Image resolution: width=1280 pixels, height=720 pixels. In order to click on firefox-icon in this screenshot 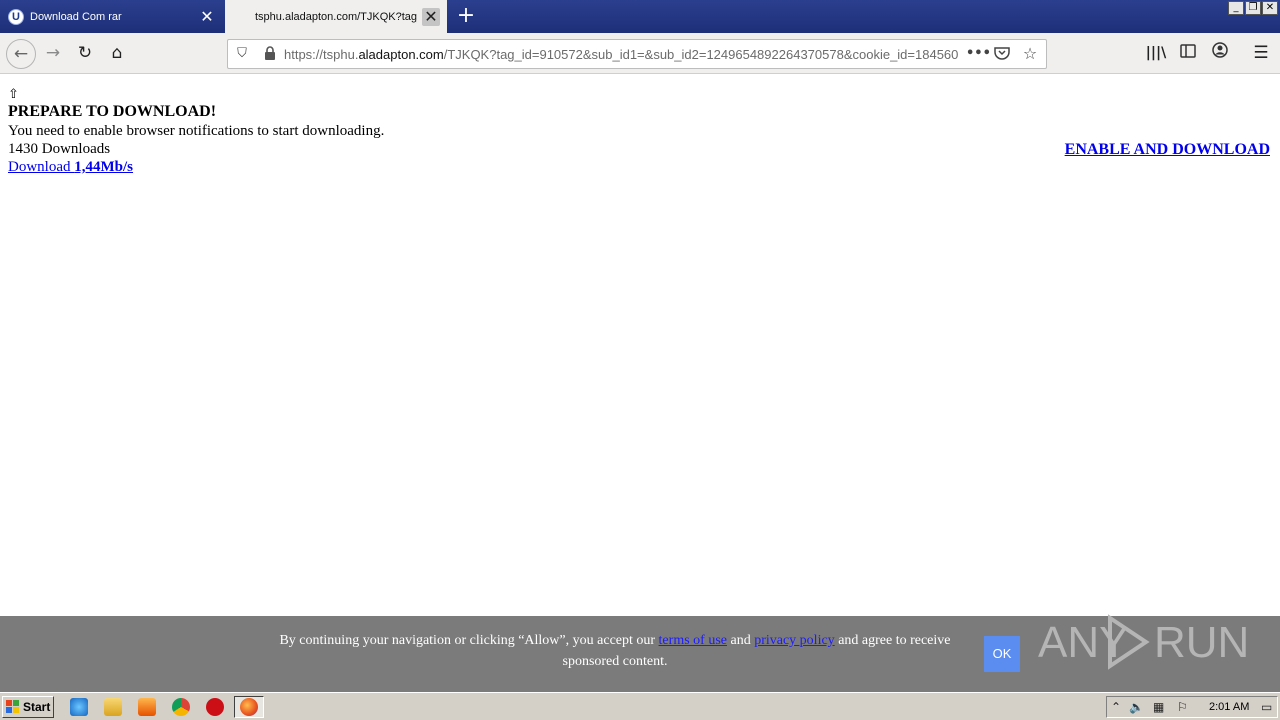, I will do `click(249, 707)`.